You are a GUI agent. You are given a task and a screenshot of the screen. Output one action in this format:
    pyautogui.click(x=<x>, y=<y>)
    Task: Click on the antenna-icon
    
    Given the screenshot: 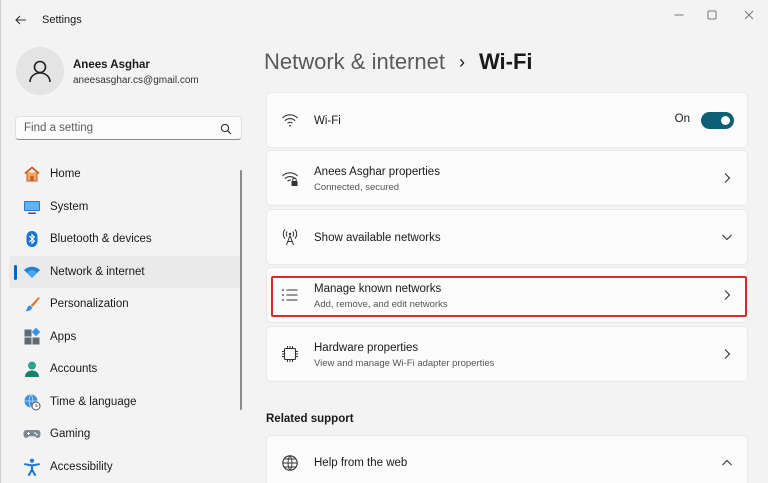 What is the action you would take?
    pyautogui.click(x=290, y=237)
    